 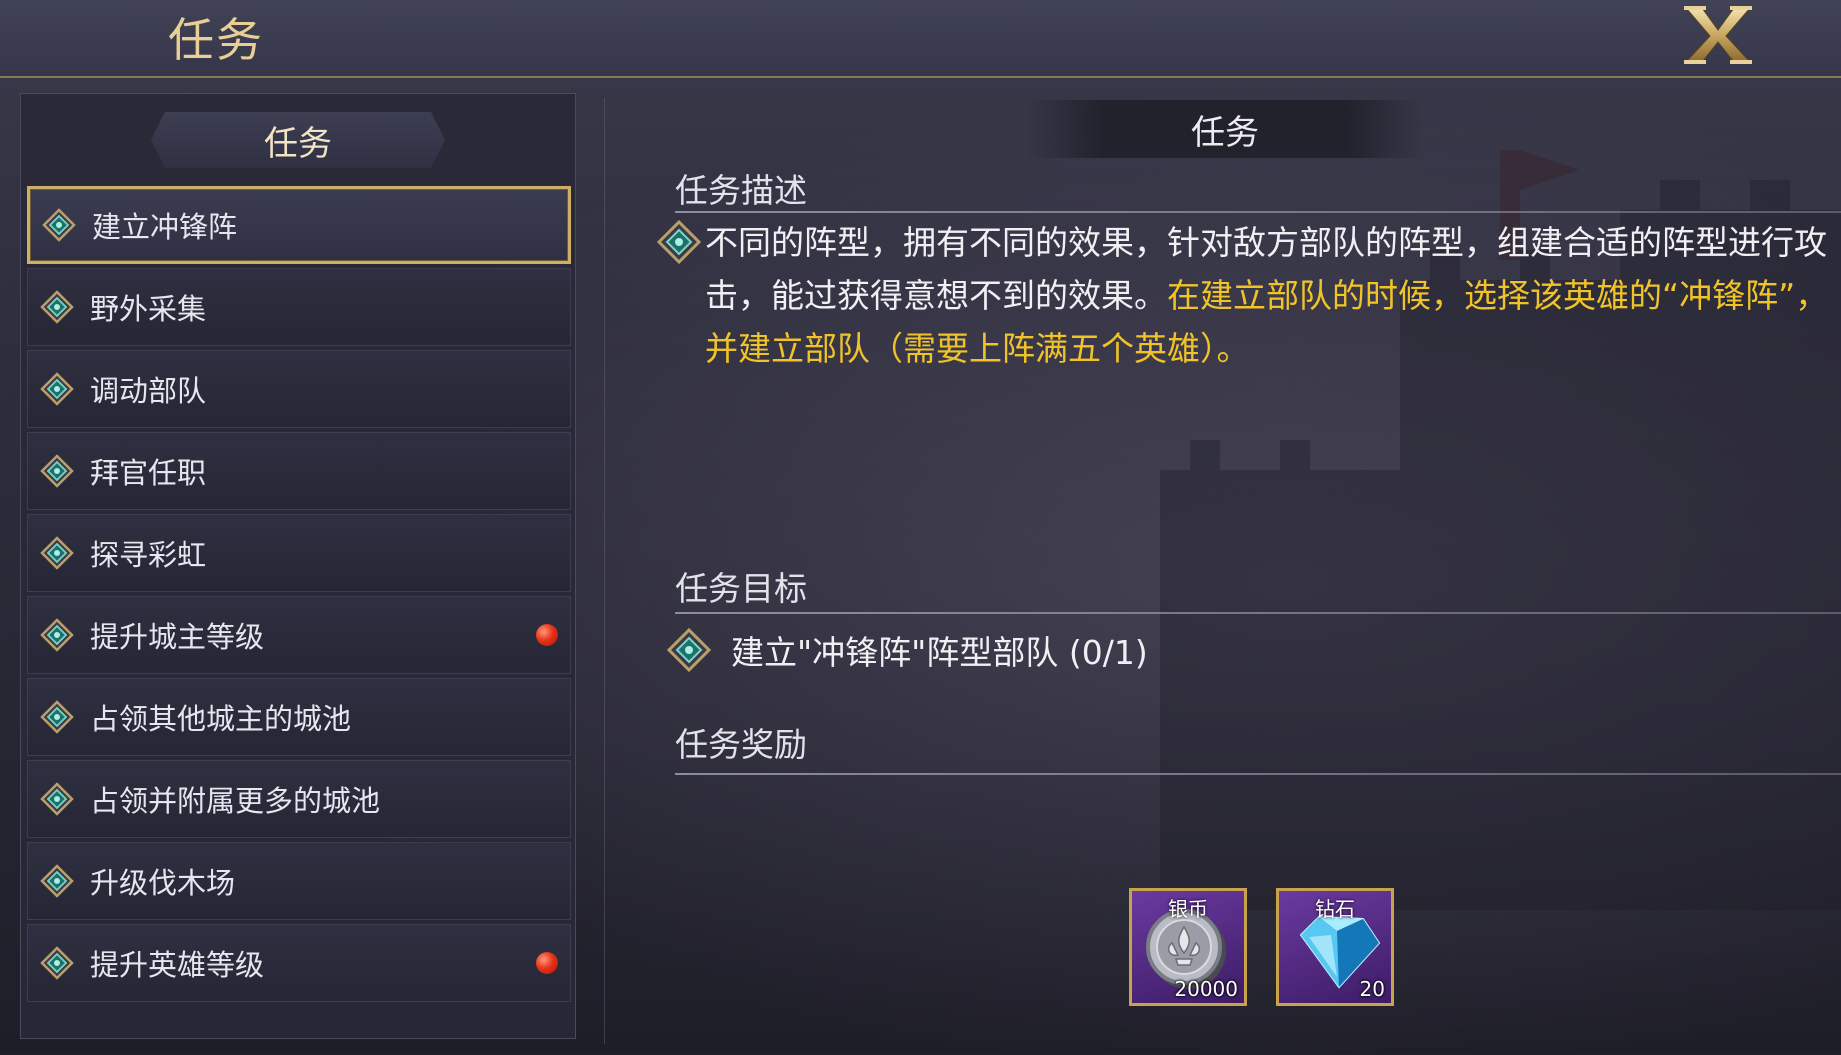 What do you see at coordinates (1335, 909) in the screenshot?
I see `reward-diamond-name: 钻石` at bounding box center [1335, 909].